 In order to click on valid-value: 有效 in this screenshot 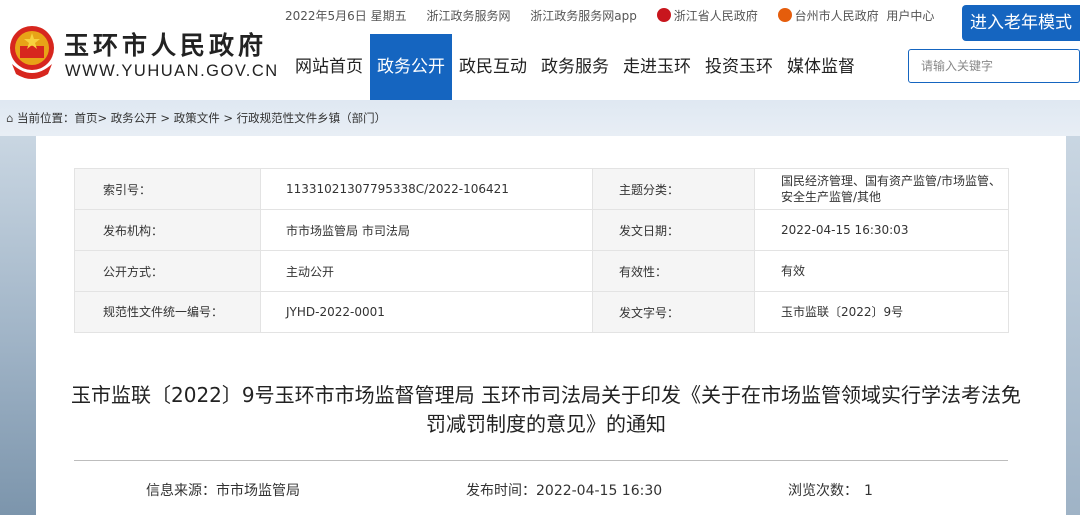, I will do `click(881, 271)`.